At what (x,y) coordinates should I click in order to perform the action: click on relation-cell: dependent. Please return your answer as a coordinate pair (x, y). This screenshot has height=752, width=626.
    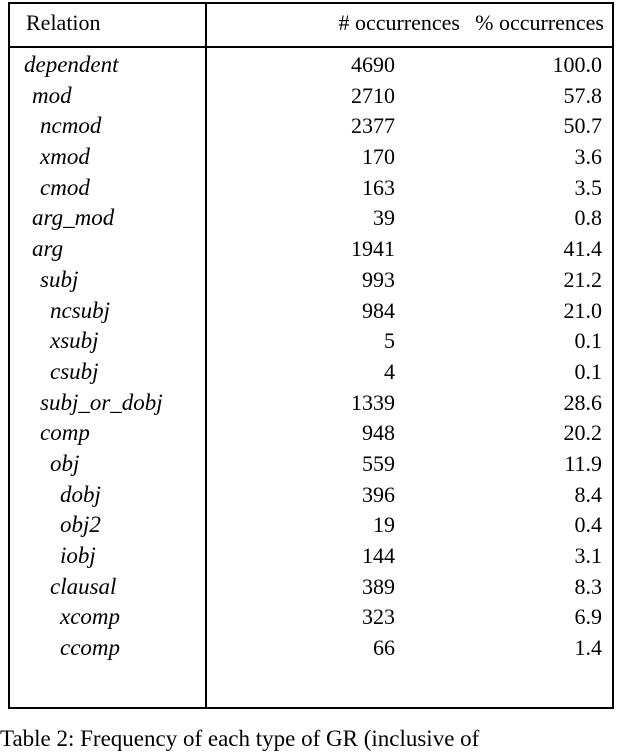
    Looking at the image, I should click on (71, 64).